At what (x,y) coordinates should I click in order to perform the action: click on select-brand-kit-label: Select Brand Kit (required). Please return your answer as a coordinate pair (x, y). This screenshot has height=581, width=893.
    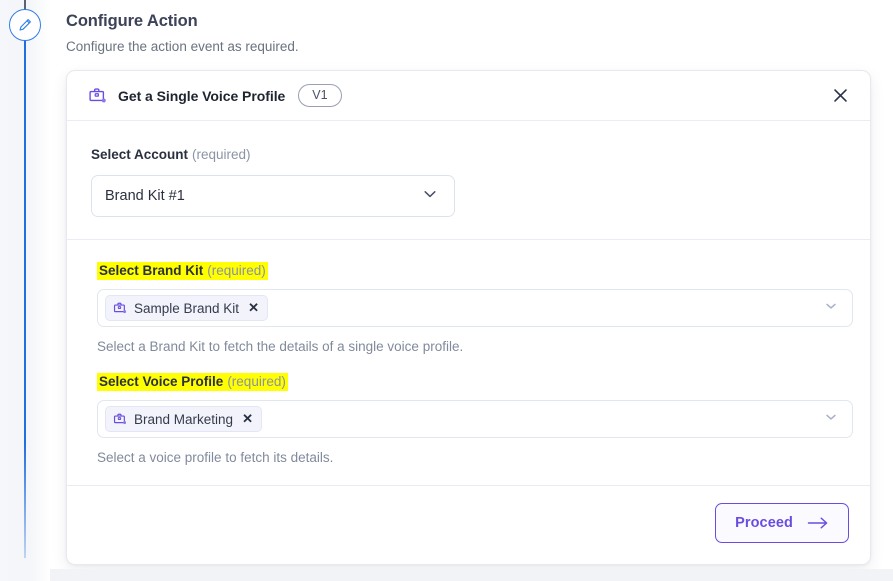
    Looking at the image, I should click on (182, 271).